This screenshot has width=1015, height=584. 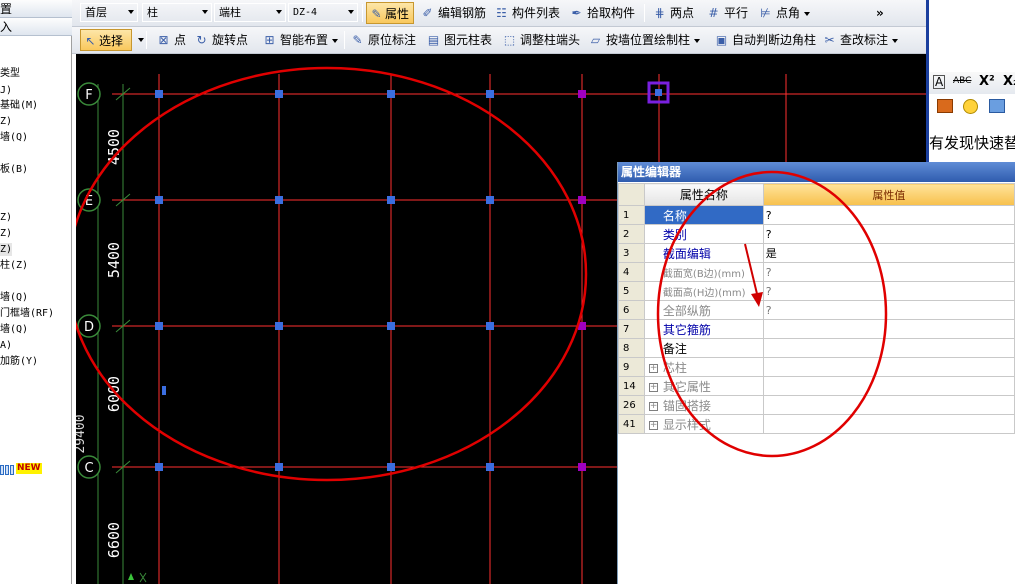 I want to click on property-row: 6 全部纵筋?, so click(x=816, y=310).